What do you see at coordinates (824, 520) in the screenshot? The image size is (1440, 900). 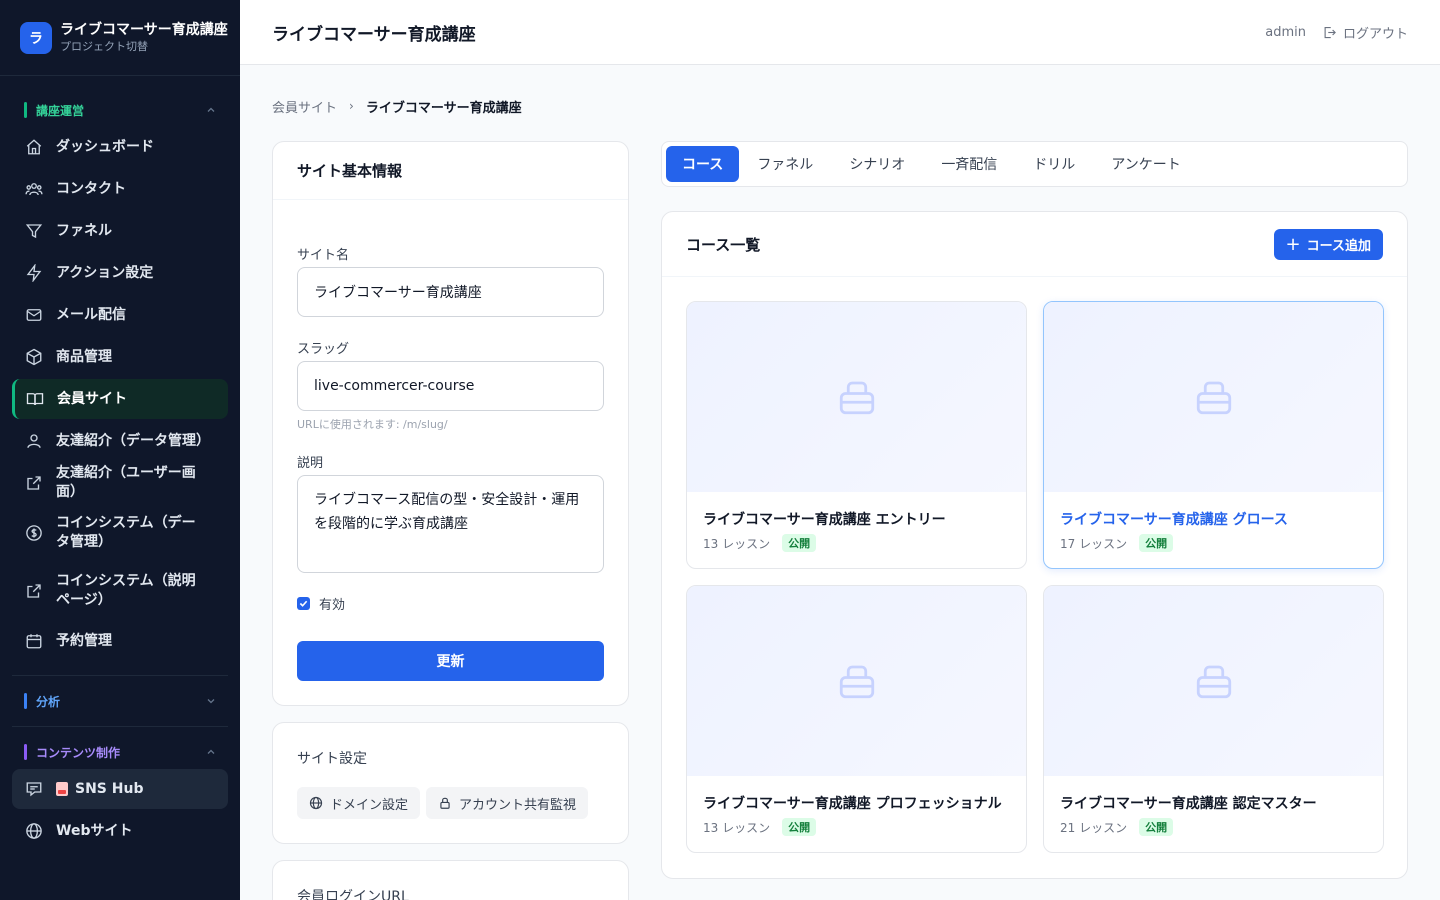 I see `course-title: ライブコマーサー育成講座 エントリー` at bounding box center [824, 520].